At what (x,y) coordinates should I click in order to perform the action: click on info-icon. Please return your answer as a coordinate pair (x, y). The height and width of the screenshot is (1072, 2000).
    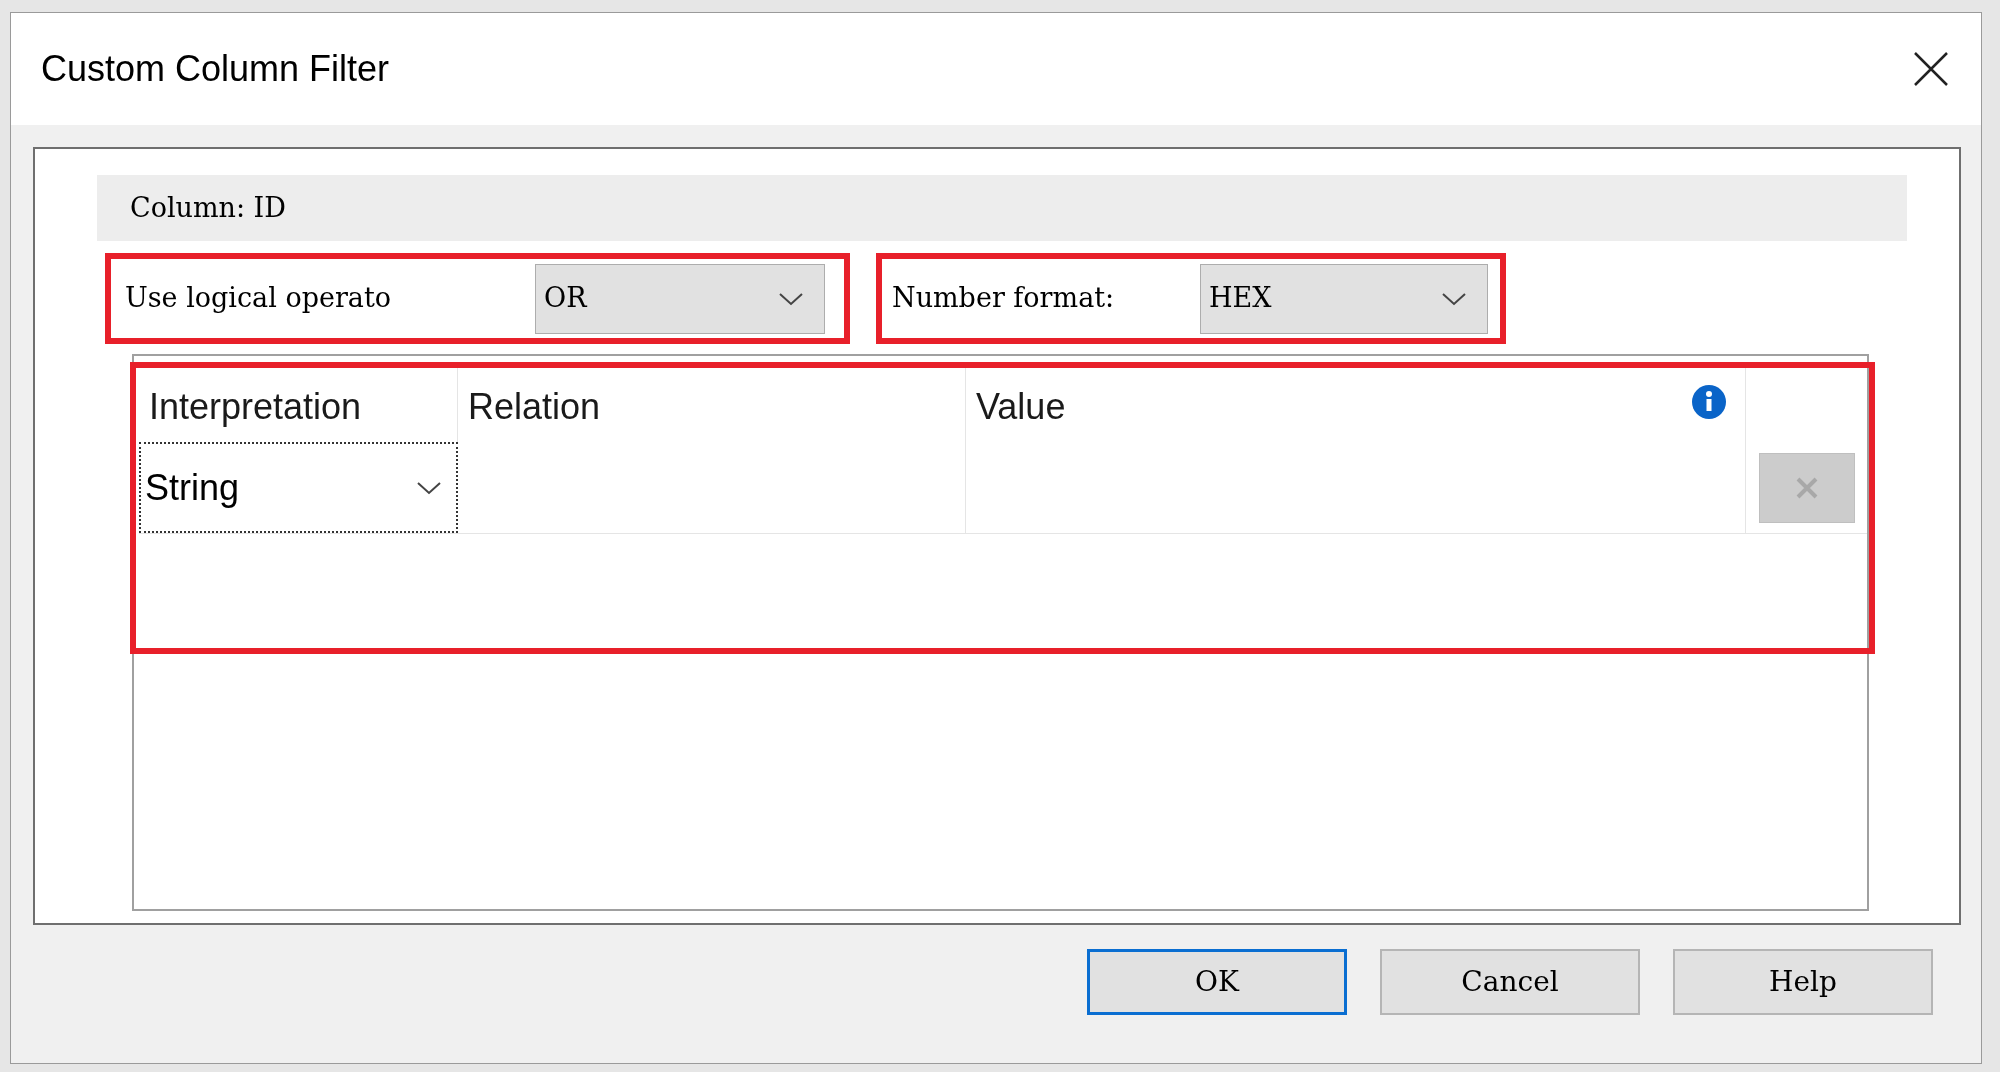
    Looking at the image, I should click on (1709, 402).